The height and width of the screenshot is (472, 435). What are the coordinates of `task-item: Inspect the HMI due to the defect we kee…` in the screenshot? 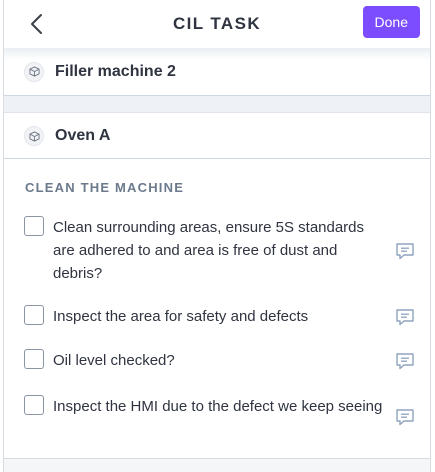 It's located at (220, 410).